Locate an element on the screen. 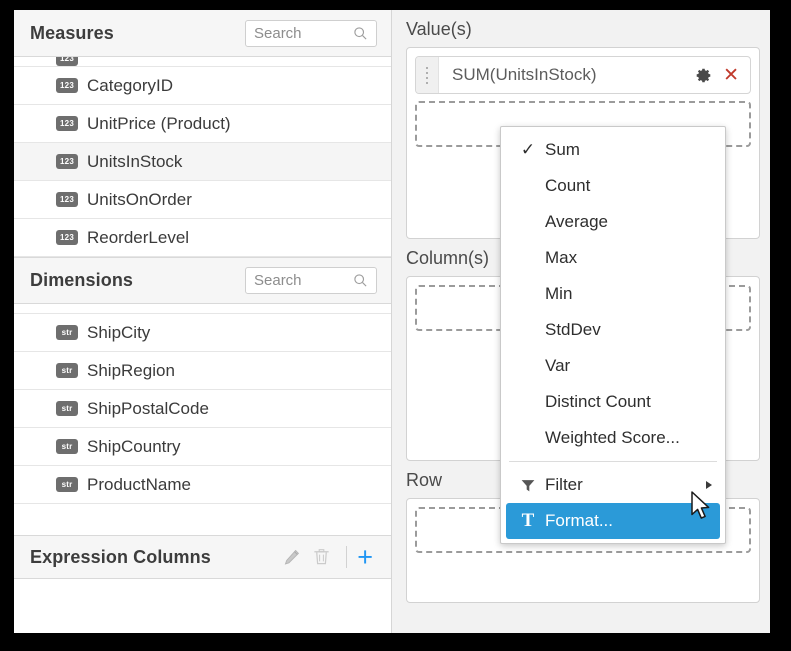 This screenshot has width=791, height=651. menu-item-label: Max is located at coordinates (561, 257).